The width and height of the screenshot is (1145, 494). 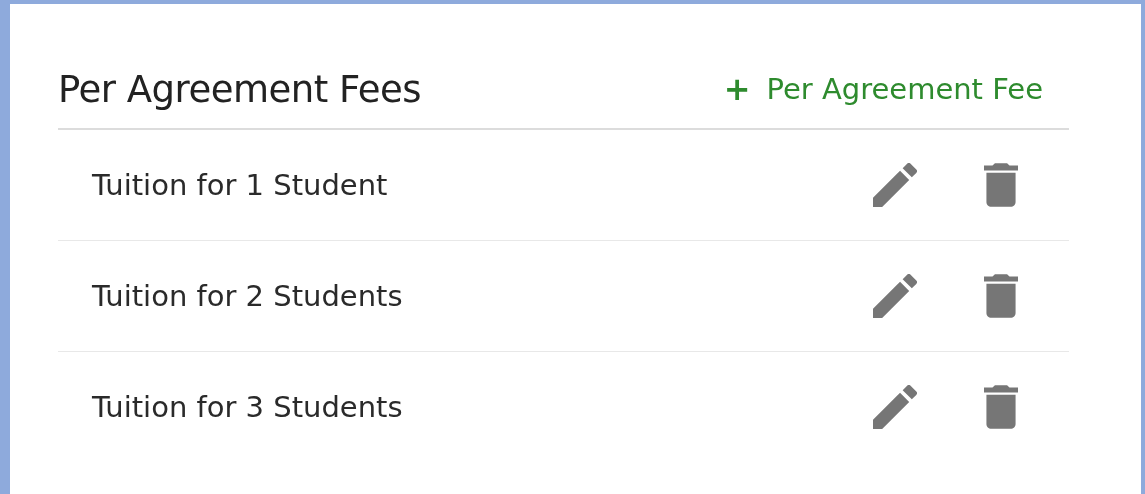 I want to click on fee-name: Tuition for 3 Students, so click(x=248, y=407).